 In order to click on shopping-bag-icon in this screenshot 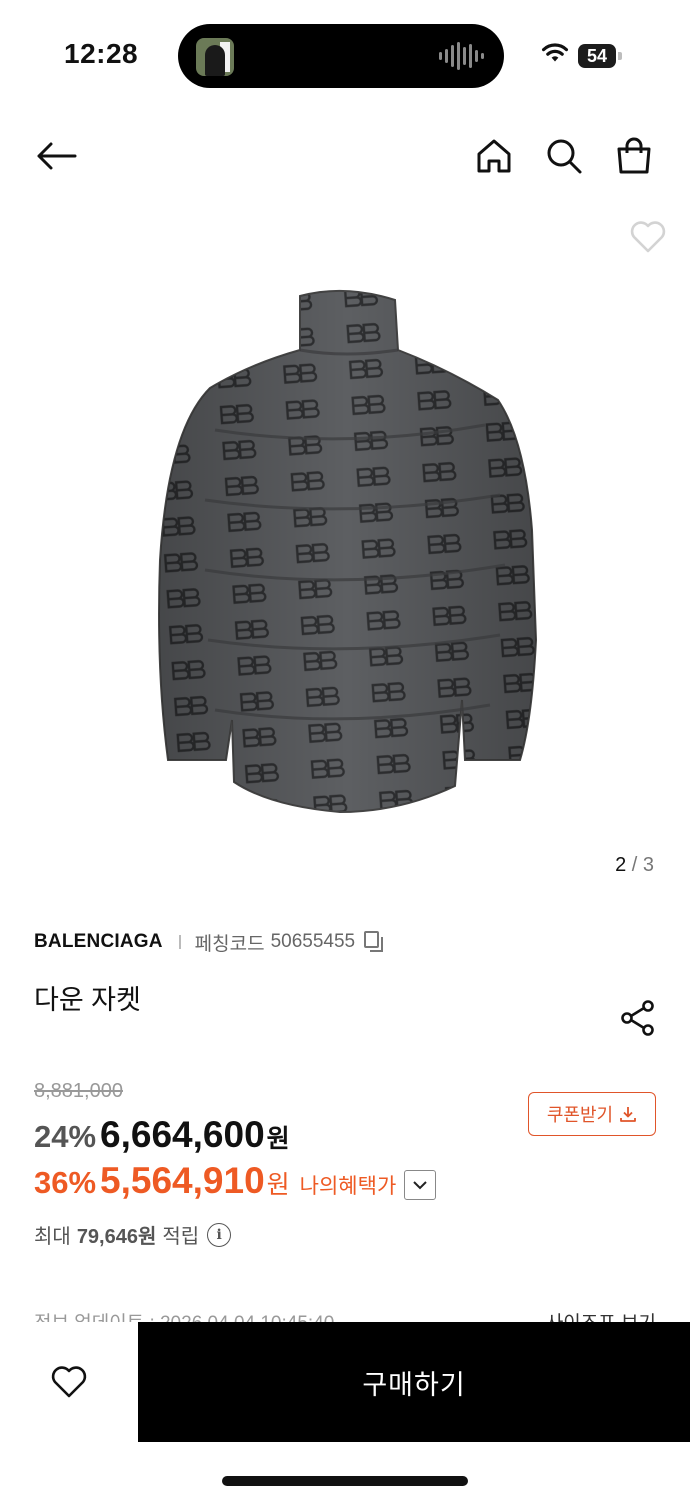, I will do `click(634, 155)`.